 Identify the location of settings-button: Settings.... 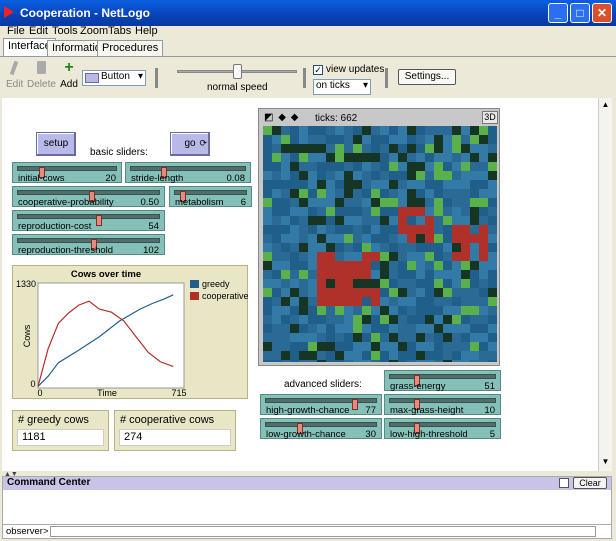
(427, 77).